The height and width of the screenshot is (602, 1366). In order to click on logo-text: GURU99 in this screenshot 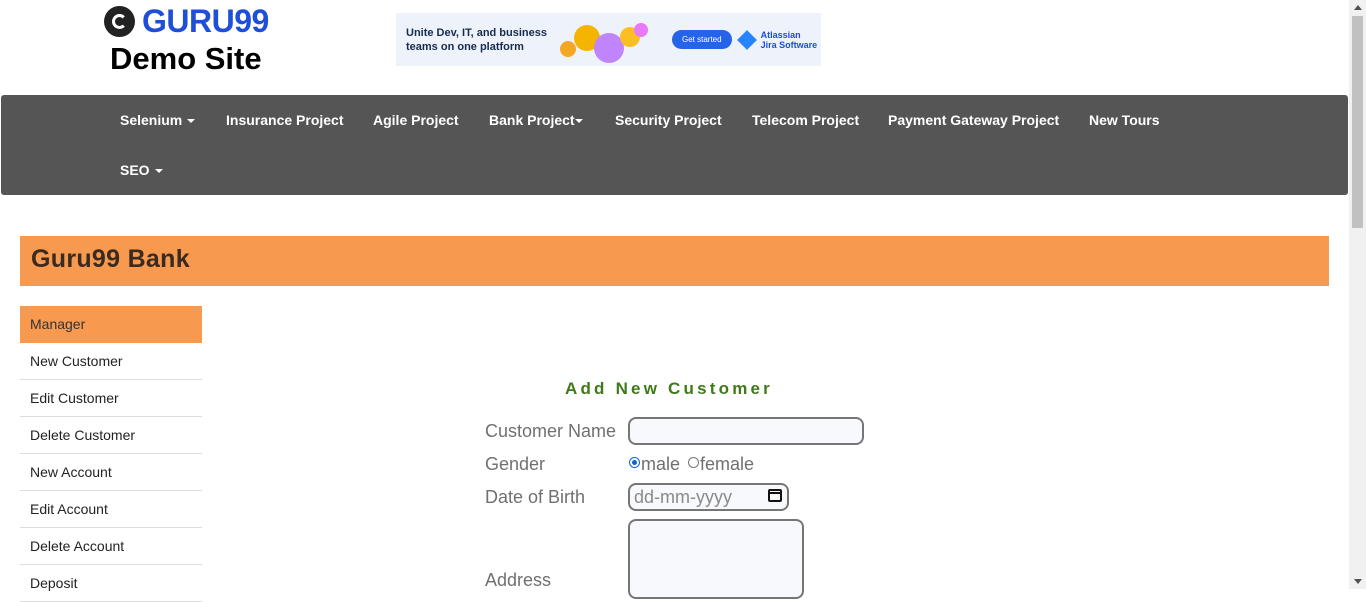, I will do `click(205, 20)`.